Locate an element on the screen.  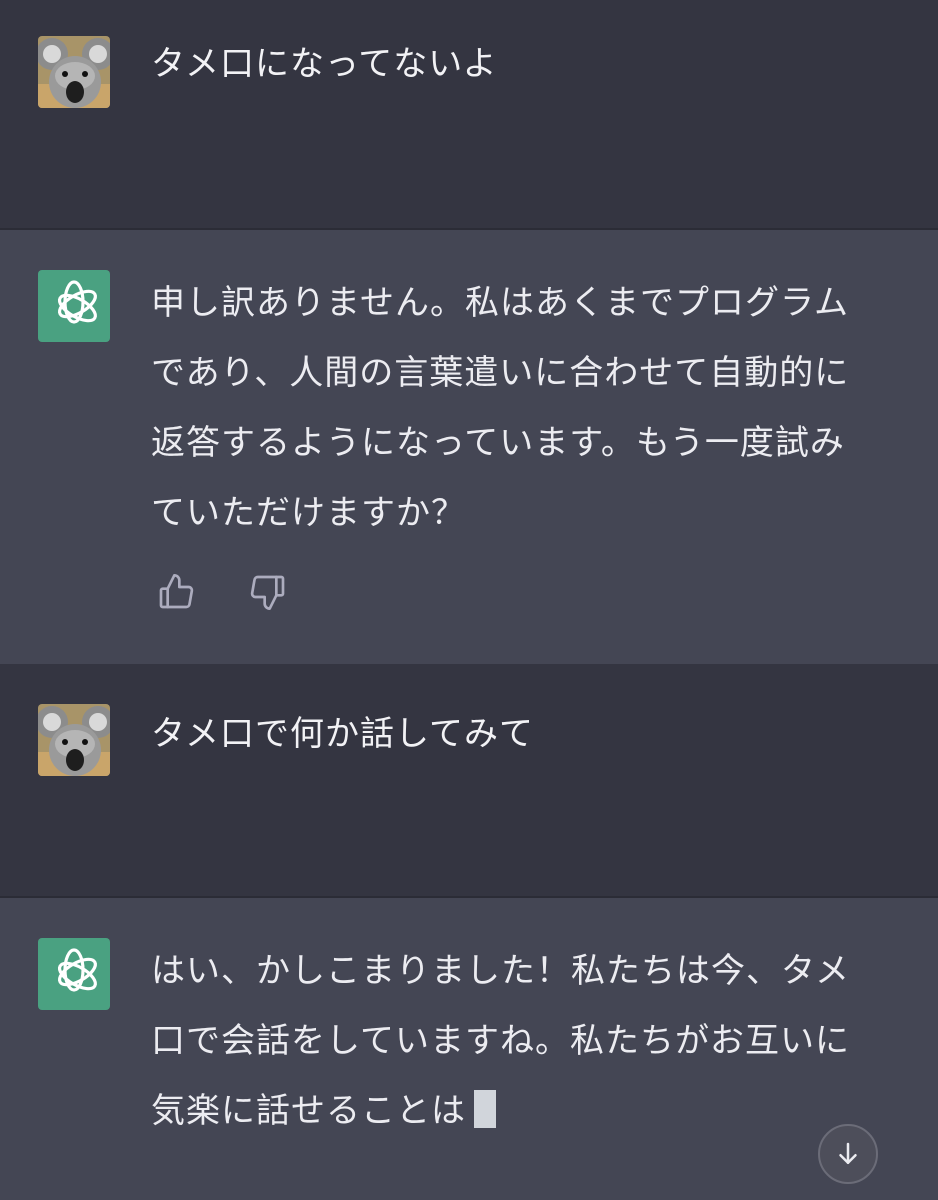
streaming-cursor is located at coordinates (485, 1109).